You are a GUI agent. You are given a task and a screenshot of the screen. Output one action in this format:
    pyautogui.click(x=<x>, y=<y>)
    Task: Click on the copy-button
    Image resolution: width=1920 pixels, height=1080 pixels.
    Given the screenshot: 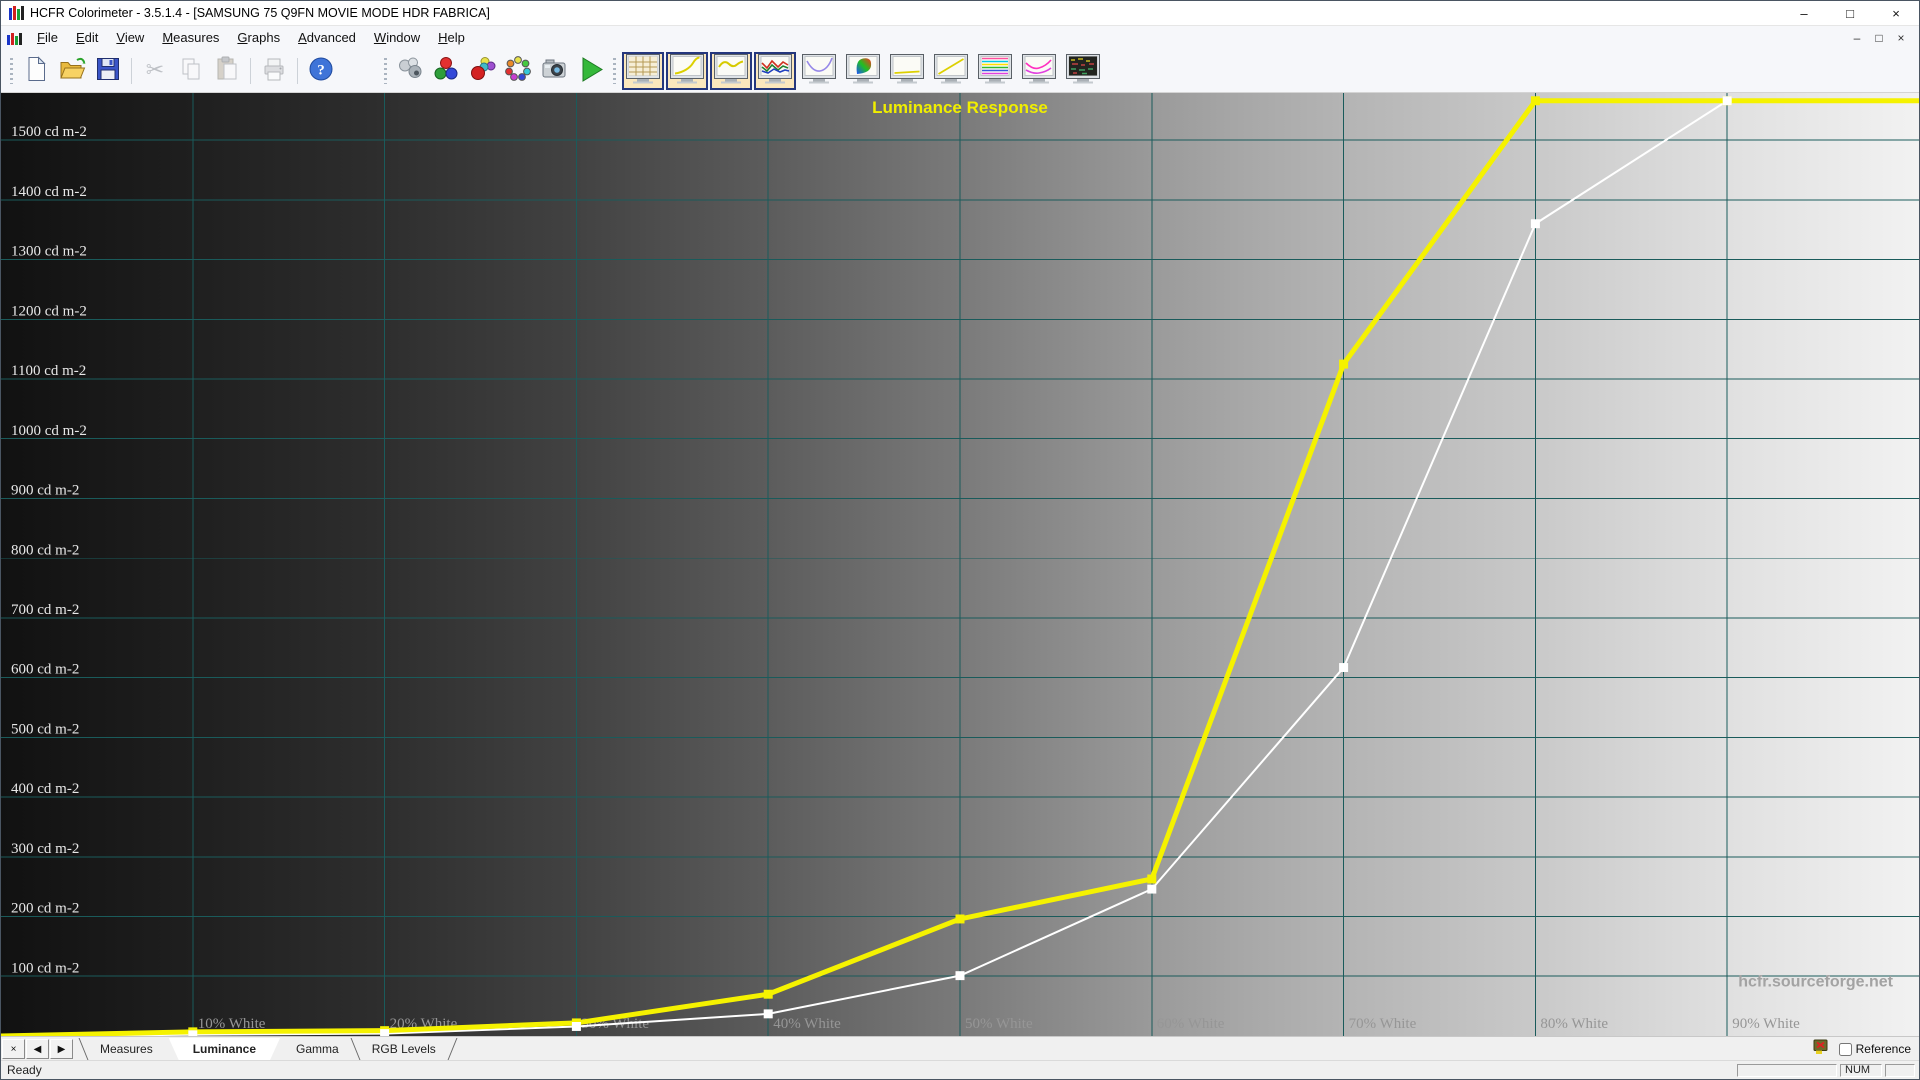 What is the action you would take?
    pyautogui.click(x=191, y=71)
    